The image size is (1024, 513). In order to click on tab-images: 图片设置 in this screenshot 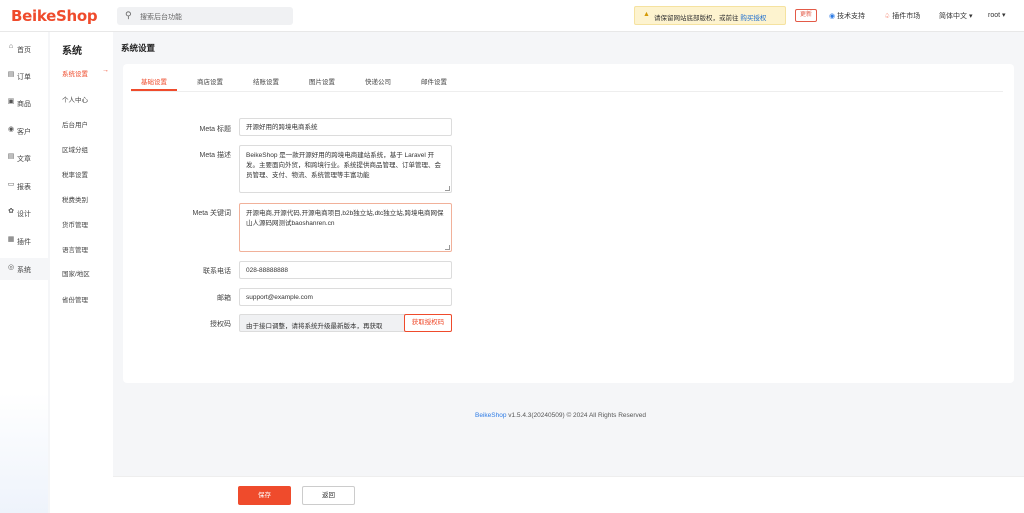, I will do `click(322, 81)`.